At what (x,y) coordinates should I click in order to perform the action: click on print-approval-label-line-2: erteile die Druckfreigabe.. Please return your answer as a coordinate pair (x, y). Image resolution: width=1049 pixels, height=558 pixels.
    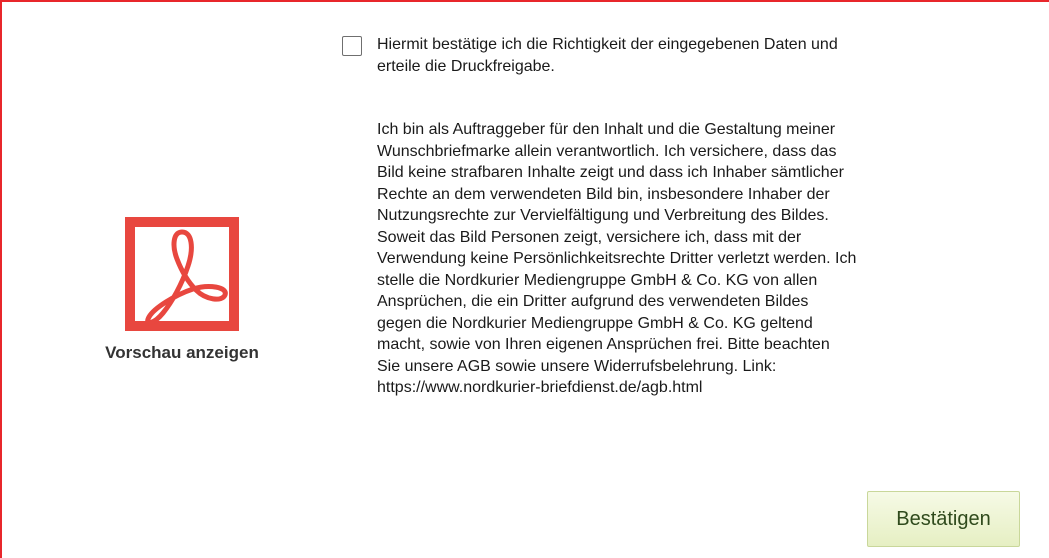
    Looking at the image, I should click on (466, 66).